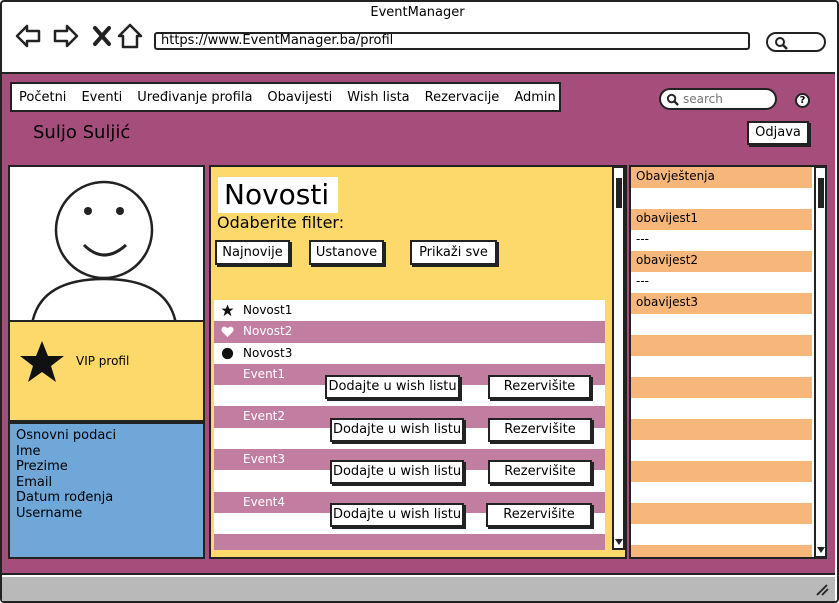 The image size is (839, 603). I want to click on menu-item-obavijesti: Obavijesti, so click(299, 97).